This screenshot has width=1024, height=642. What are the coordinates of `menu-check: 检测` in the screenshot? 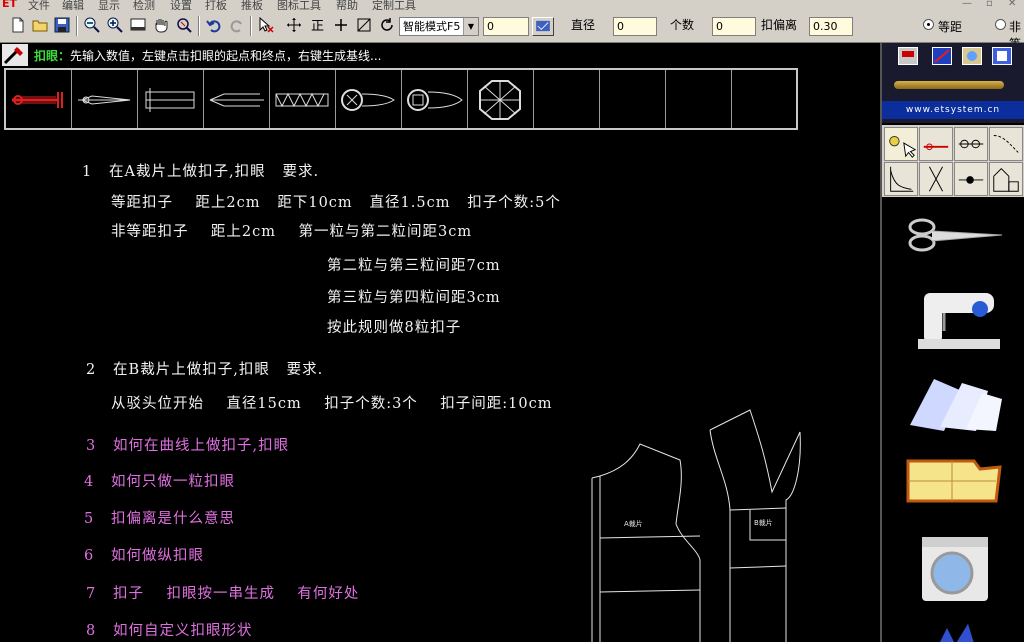 It's located at (144, 5).